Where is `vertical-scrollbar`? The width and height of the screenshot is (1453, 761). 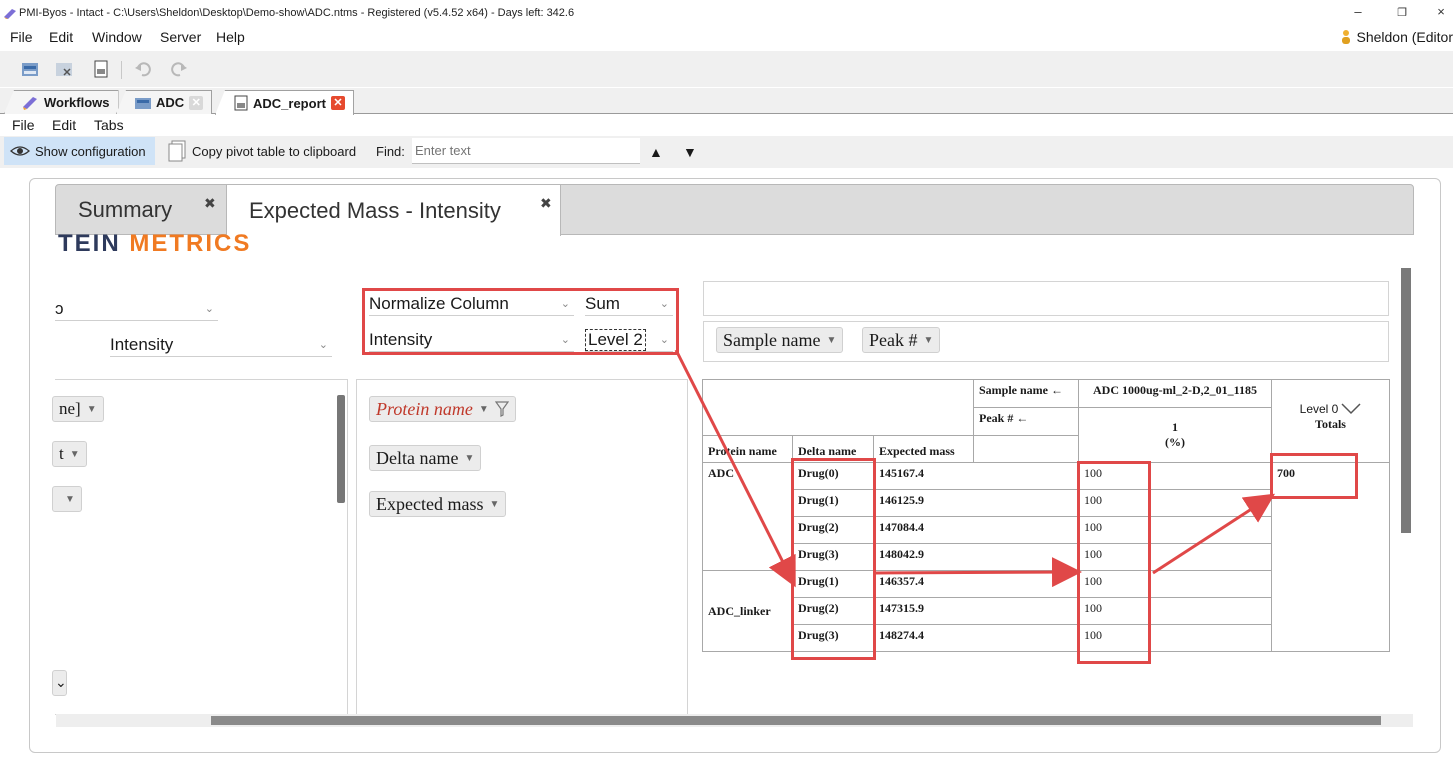 vertical-scrollbar is located at coordinates (1406, 400).